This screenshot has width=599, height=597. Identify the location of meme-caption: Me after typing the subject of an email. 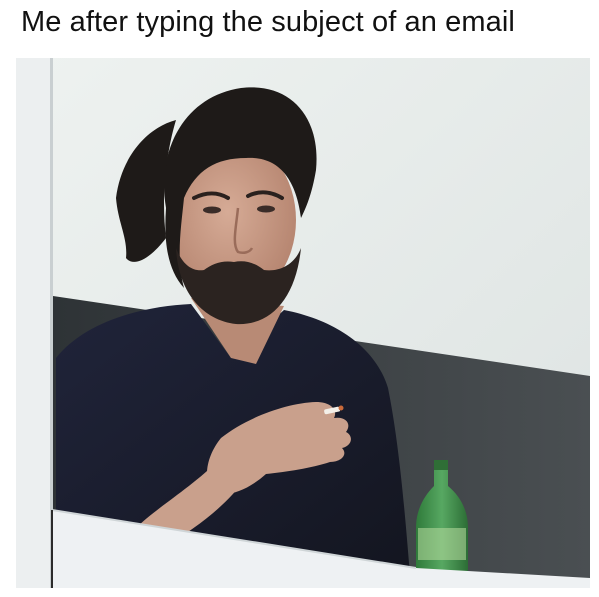
(268, 22).